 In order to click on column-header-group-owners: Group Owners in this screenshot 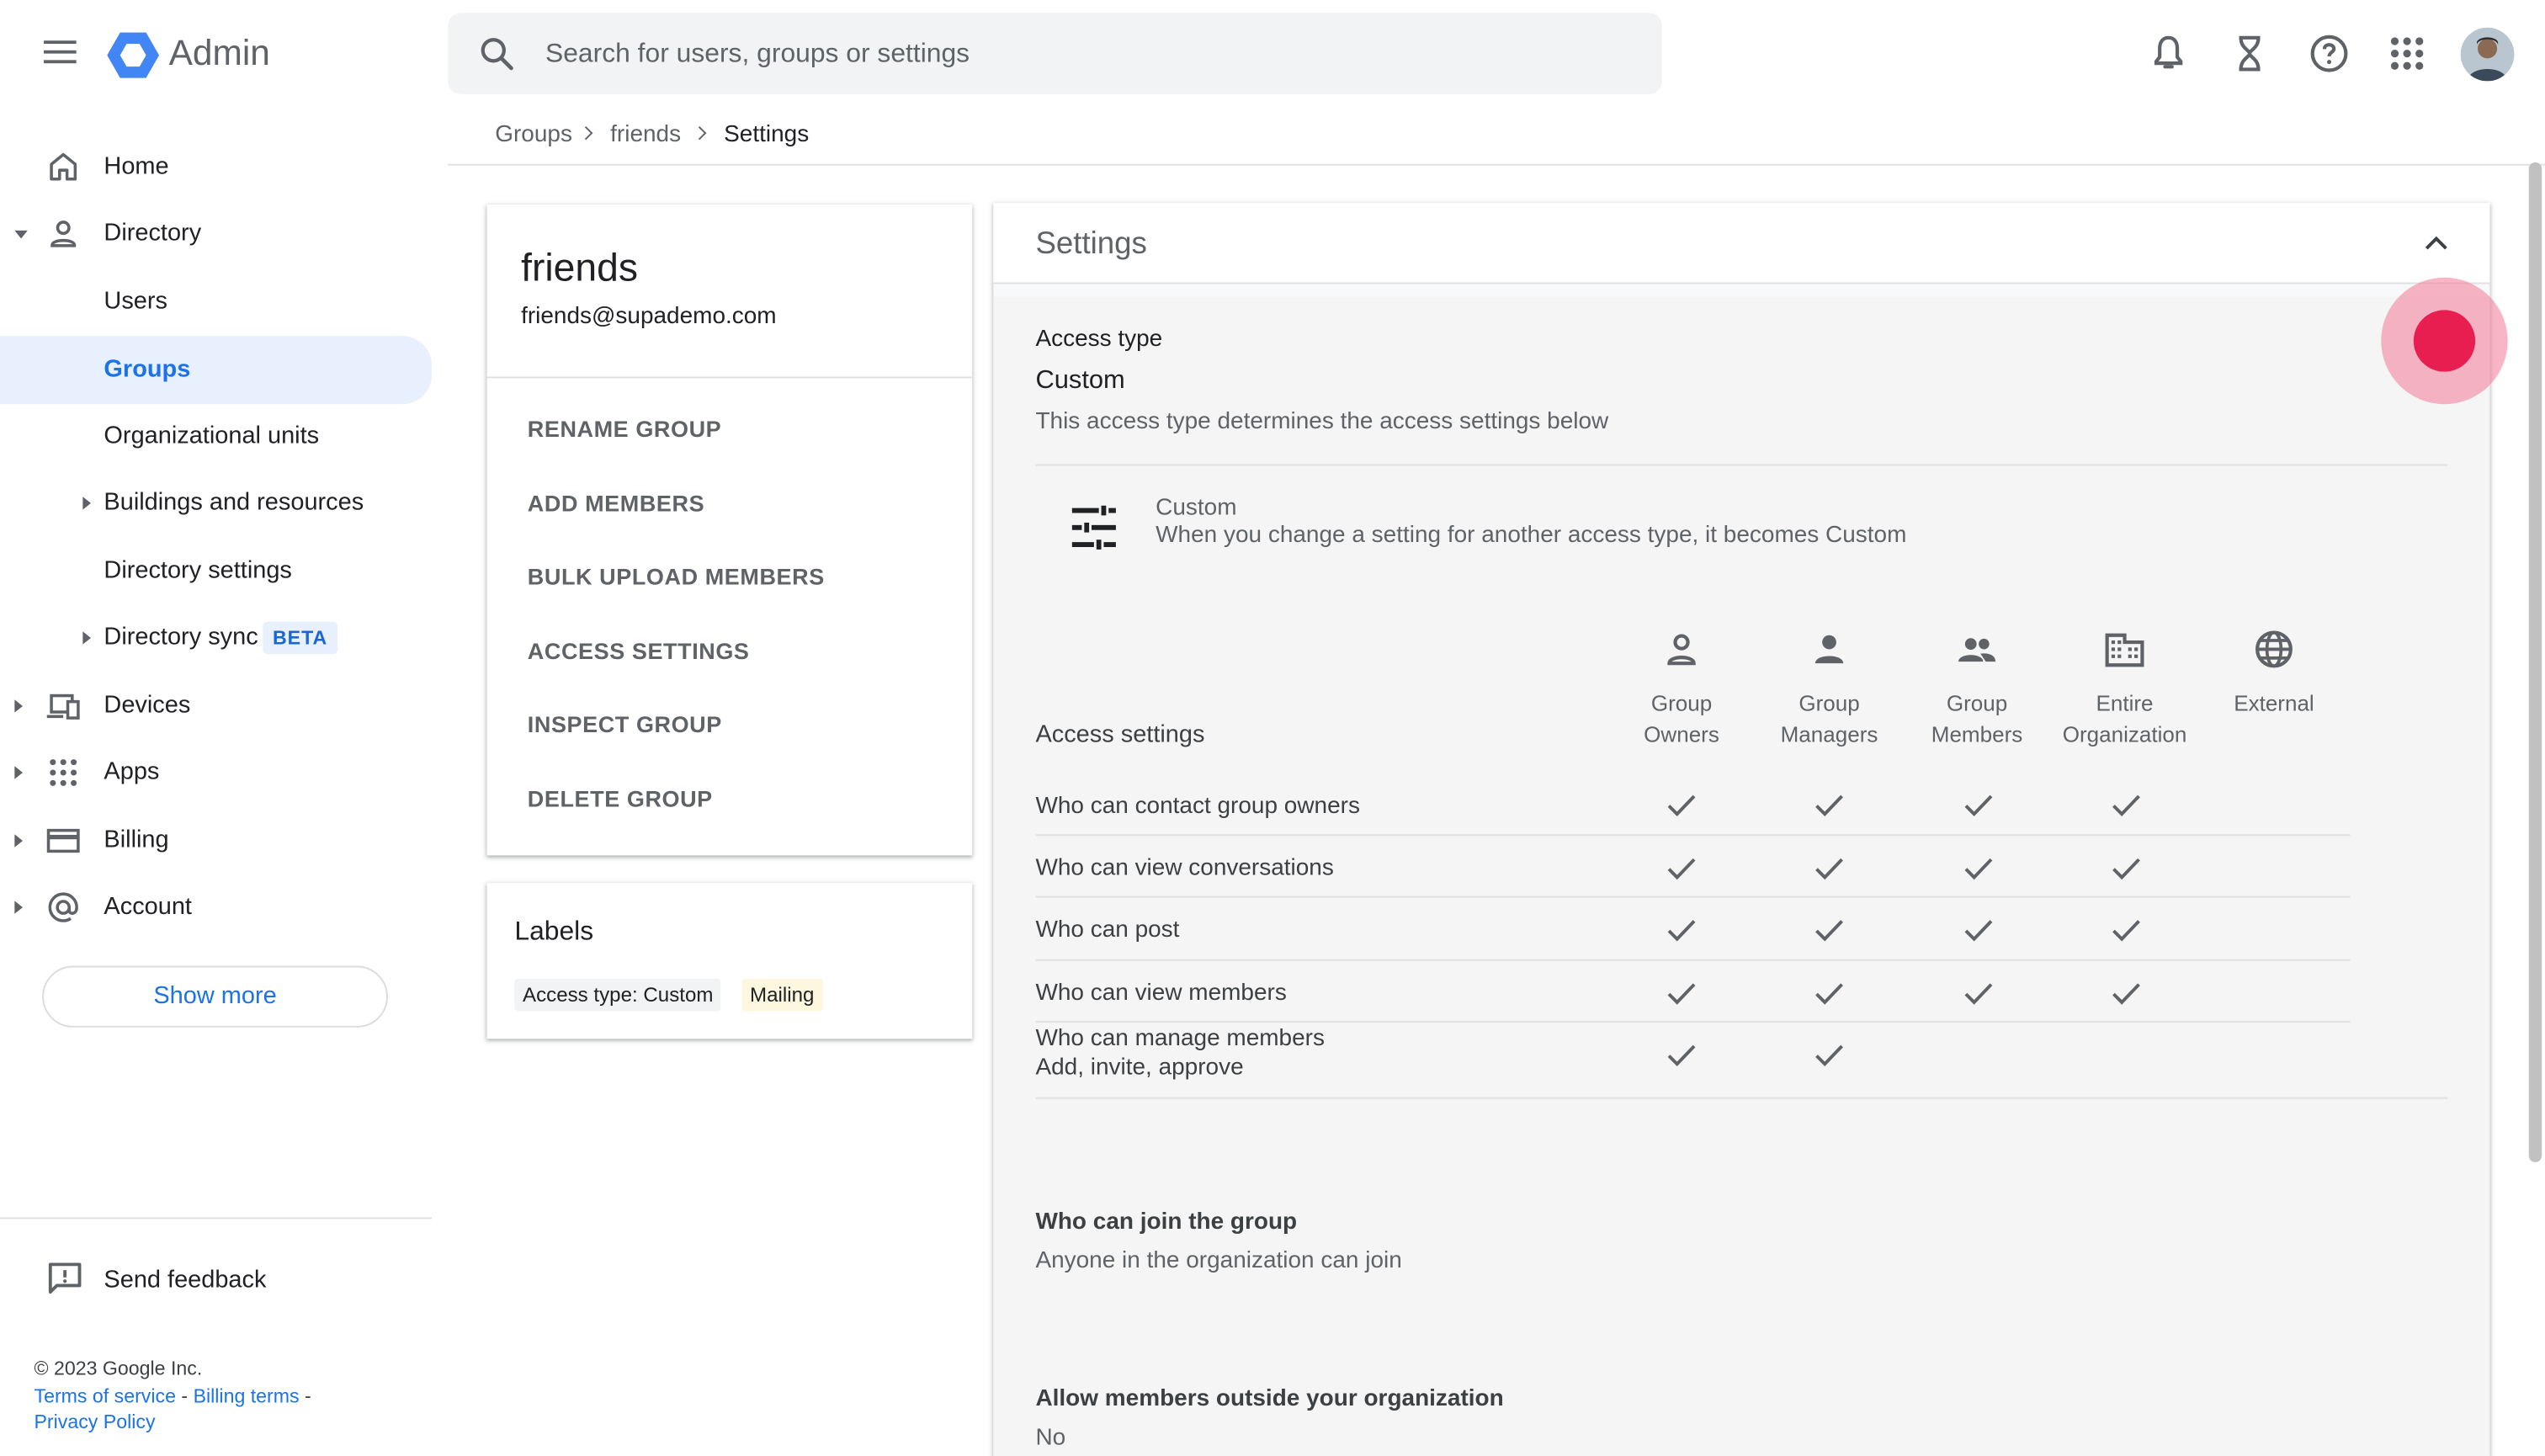, I will do `click(1682, 719)`.